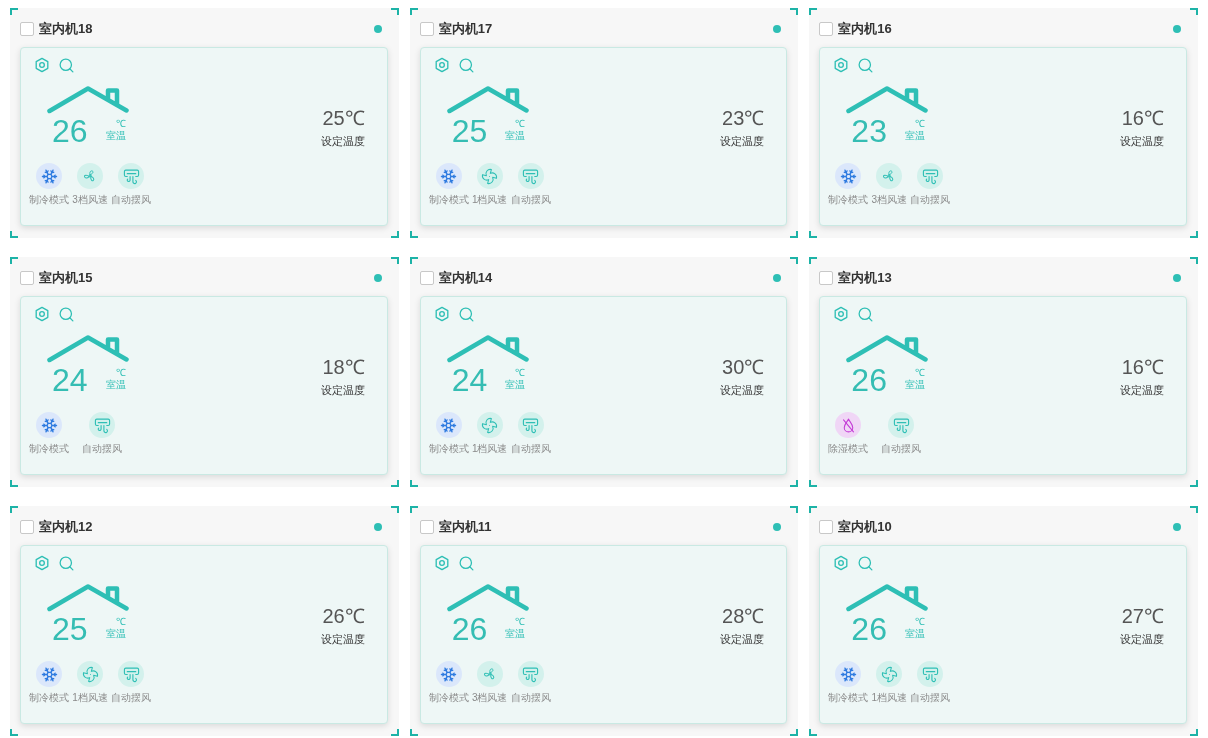 Image resolution: width=1208 pixels, height=738 pixels. Describe the element at coordinates (743, 118) in the screenshot. I see `set-temperature: 23℃` at that location.